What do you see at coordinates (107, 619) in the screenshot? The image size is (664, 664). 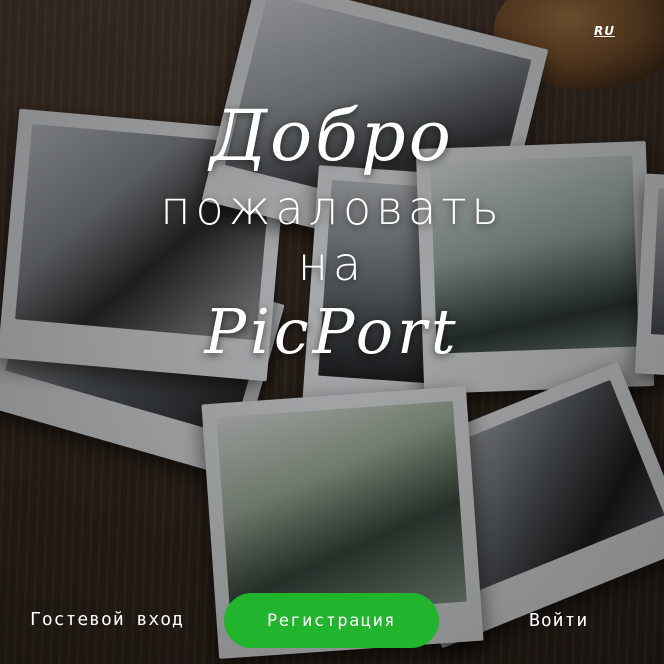 I see `guest-login-link: Гостевой вход` at bounding box center [107, 619].